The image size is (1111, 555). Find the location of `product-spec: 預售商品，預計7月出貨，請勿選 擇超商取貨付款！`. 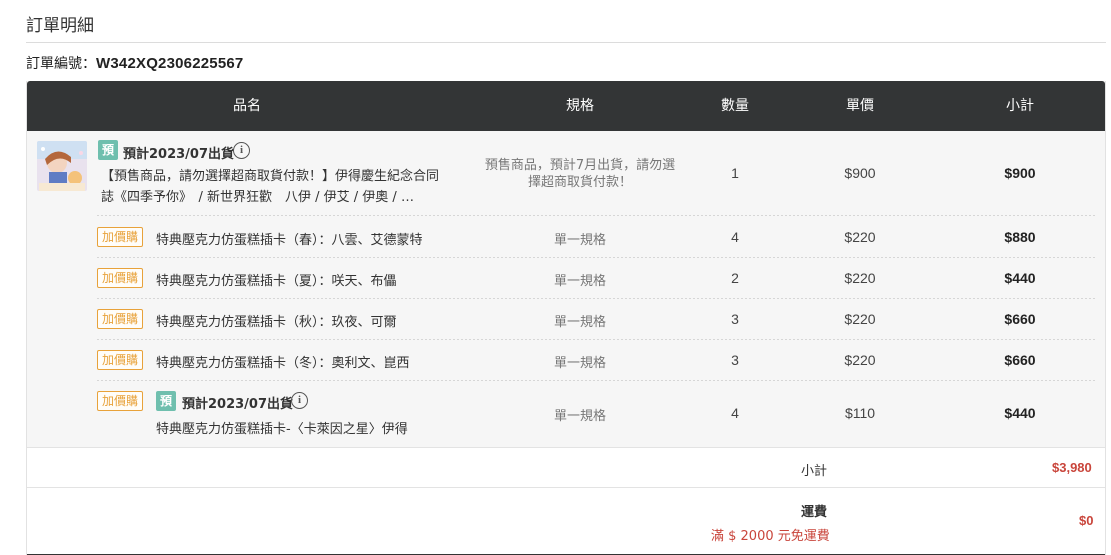

product-spec: 預售商品，預計7月出貨，請勿選 擇超商取貨付款！ is located at coordinates (580, 174).